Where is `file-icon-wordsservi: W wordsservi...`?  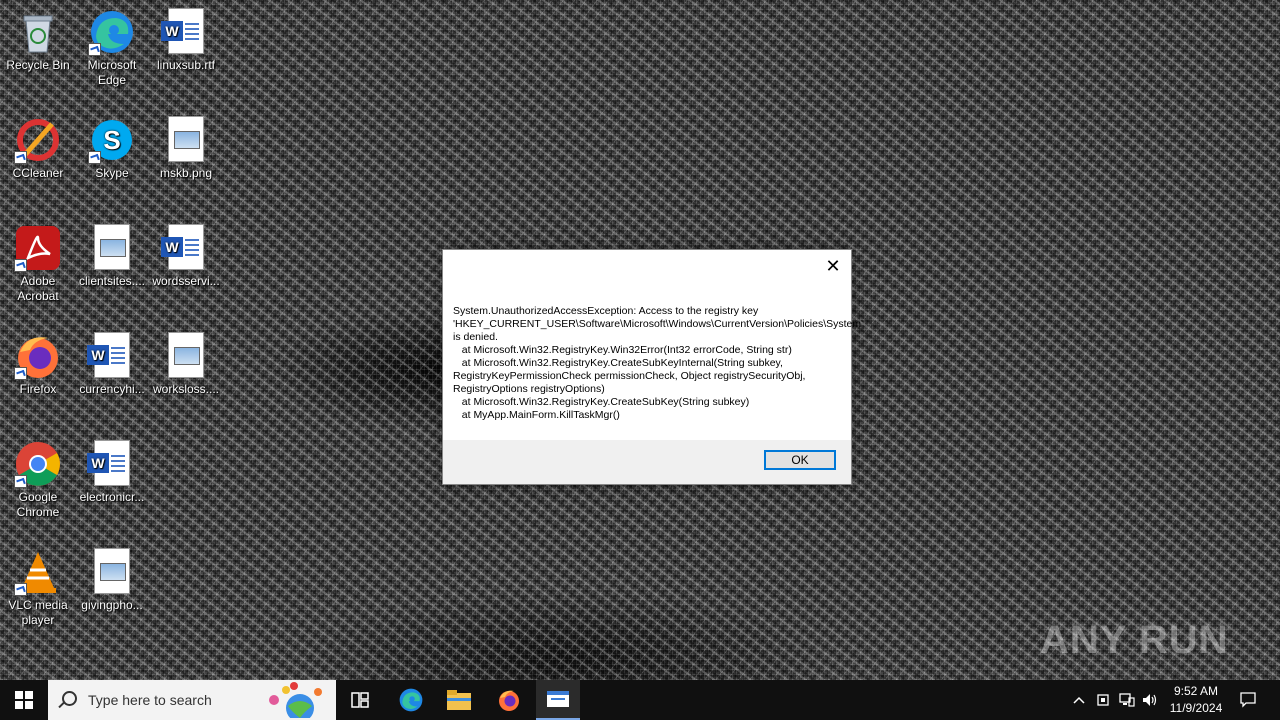 file-icon-wordsservi: W wordsservi... is located at coordinates (186, 253).